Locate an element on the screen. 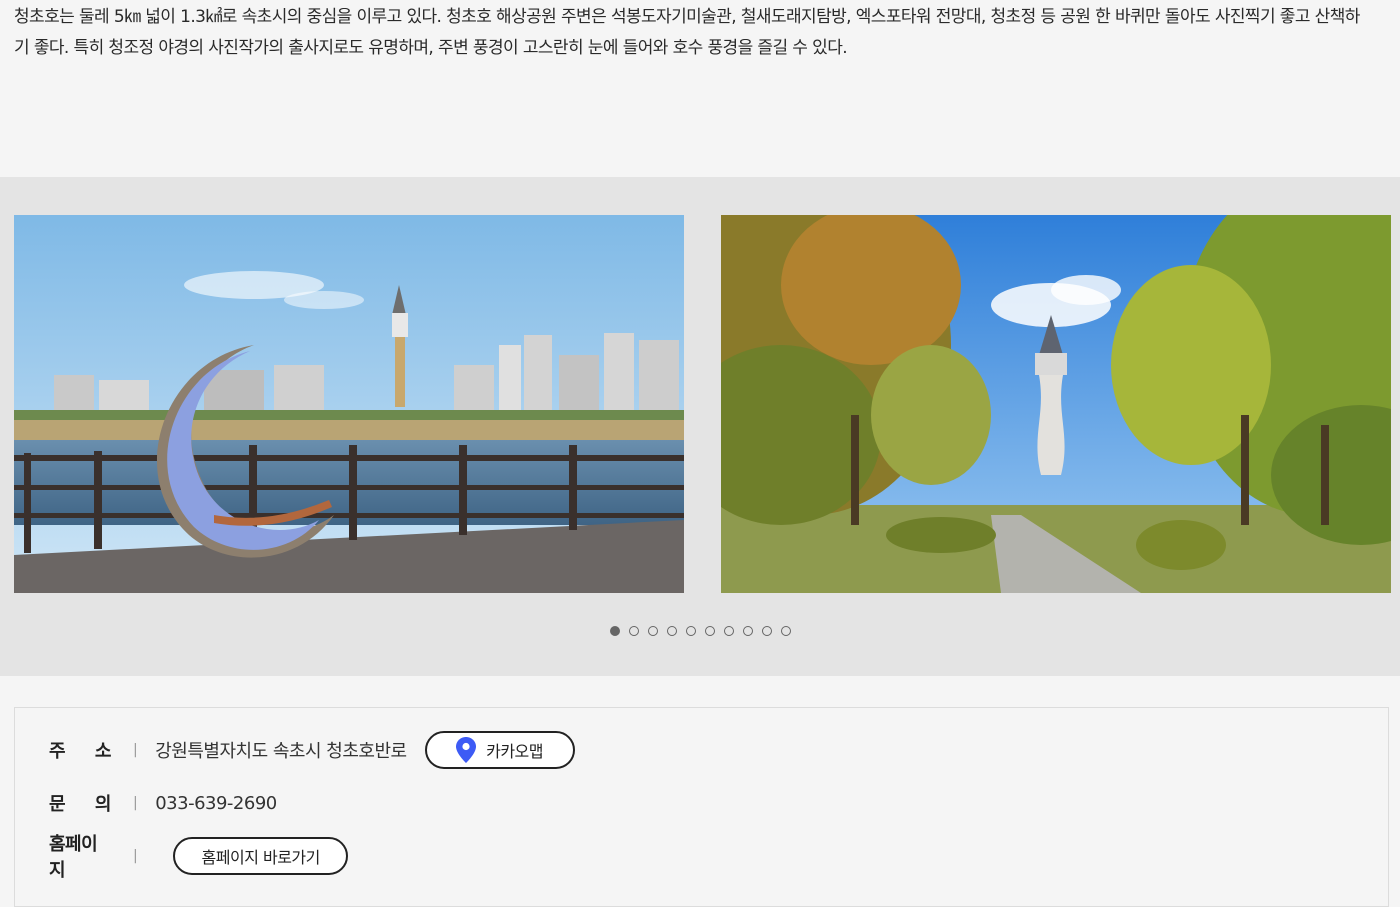 Image resolution: width=1400 pixels, height=907 pixels. kakaomap-button: 카카오맵 is located at coordinates (499, 750).